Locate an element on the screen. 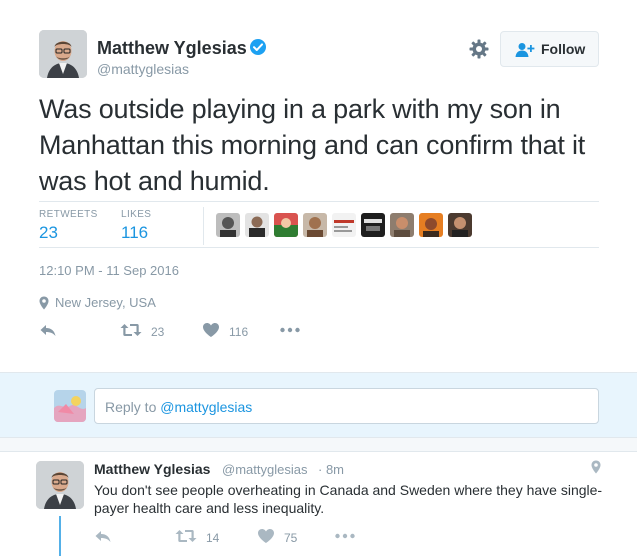  retweets-value: 23 is located at coordinates (48, 232).